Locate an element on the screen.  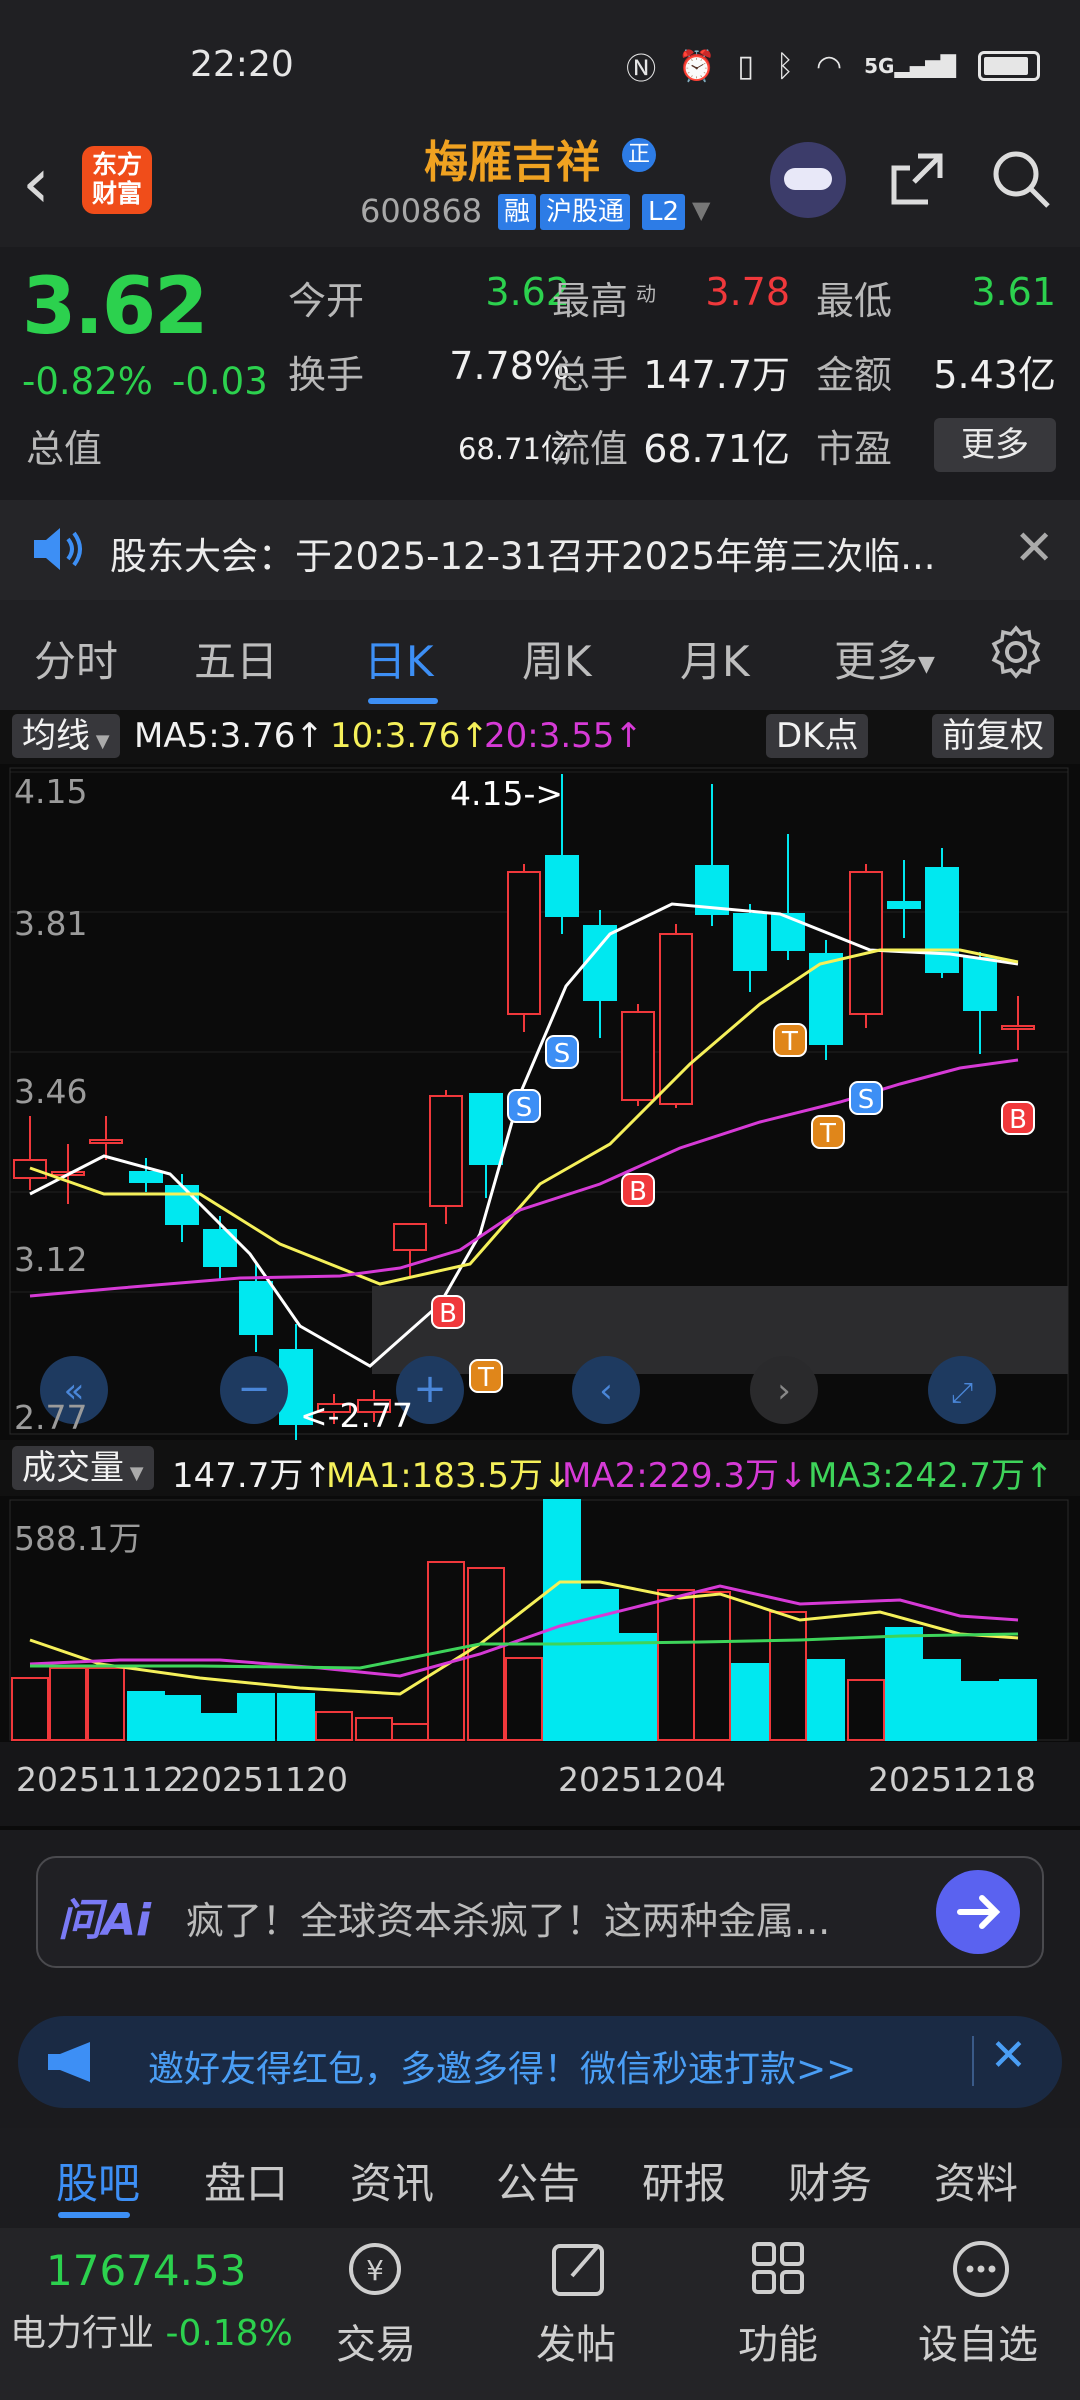
gear-icon is located at coordinates (1016, 652).